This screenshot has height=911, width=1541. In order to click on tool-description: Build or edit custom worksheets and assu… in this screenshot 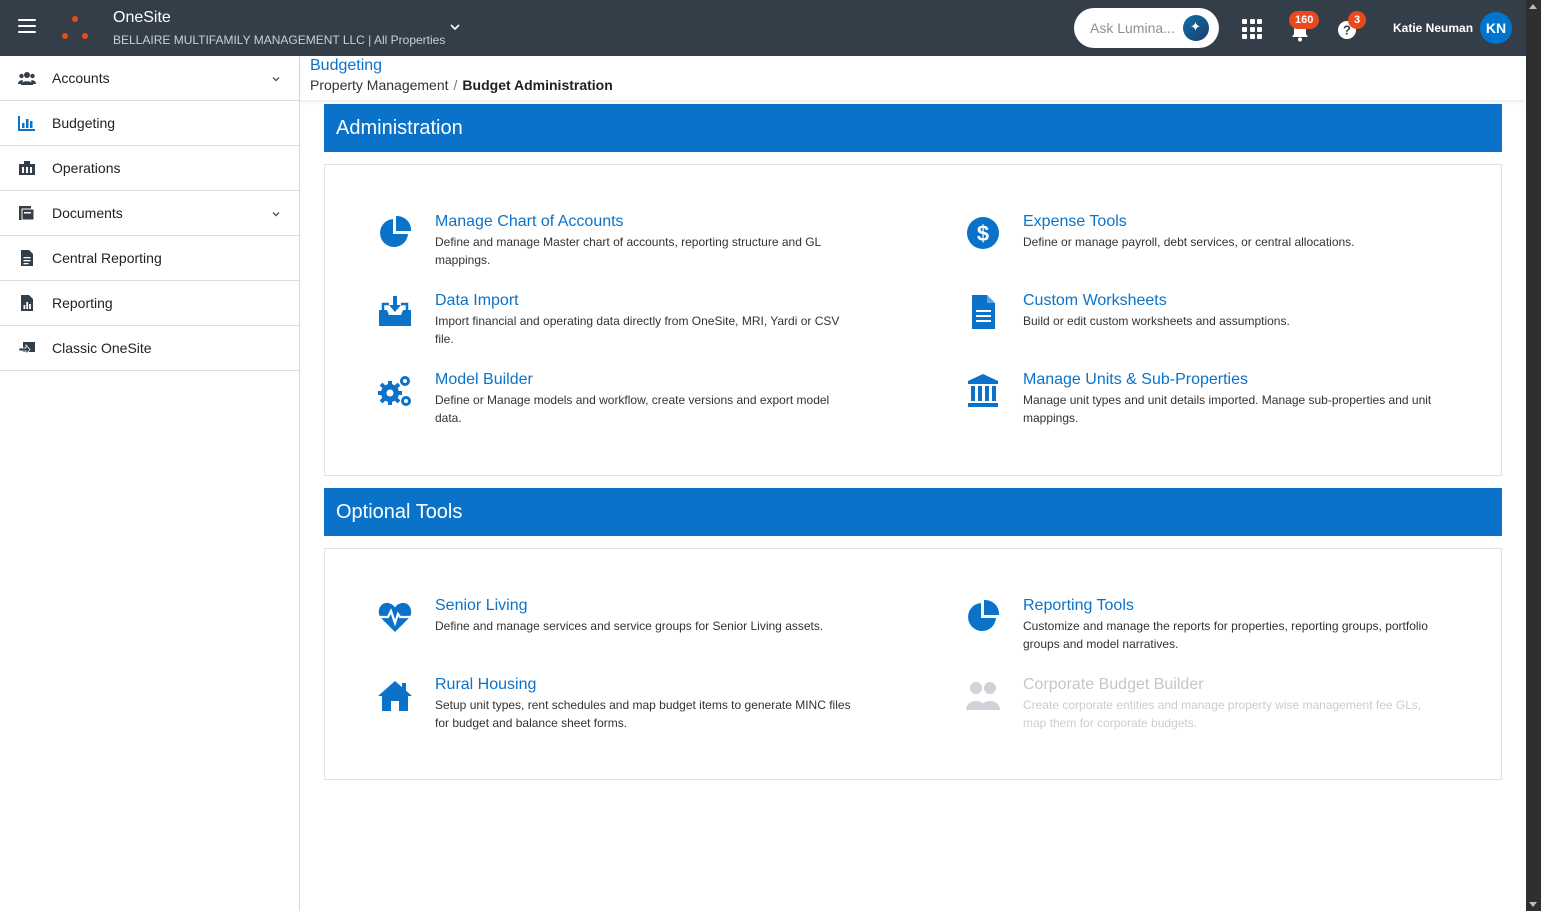, I will do `click(1156, 321)`.